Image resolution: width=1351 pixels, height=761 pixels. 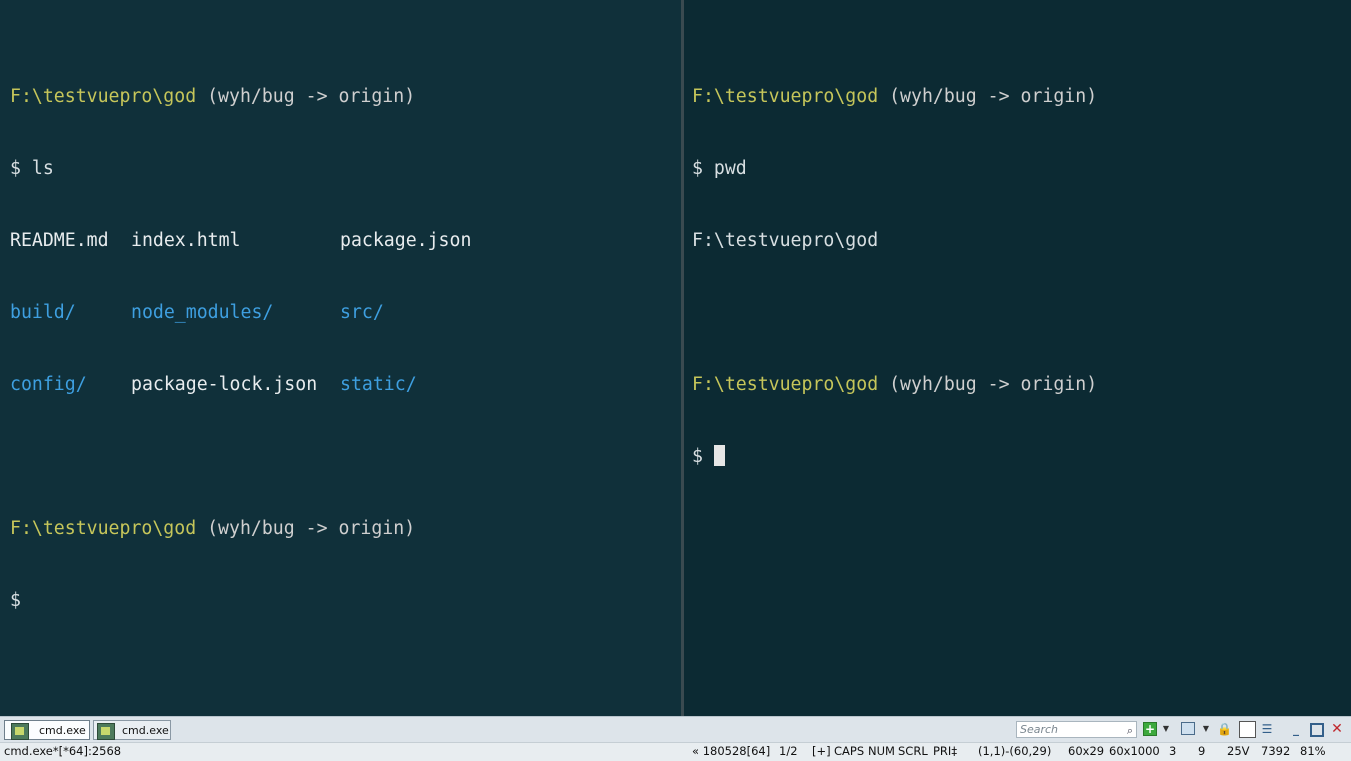 What do you see at coordinates (1076, 729) in the screenshot?
I see `search-input: Search ⌕` at bounding box center [1076, 729].